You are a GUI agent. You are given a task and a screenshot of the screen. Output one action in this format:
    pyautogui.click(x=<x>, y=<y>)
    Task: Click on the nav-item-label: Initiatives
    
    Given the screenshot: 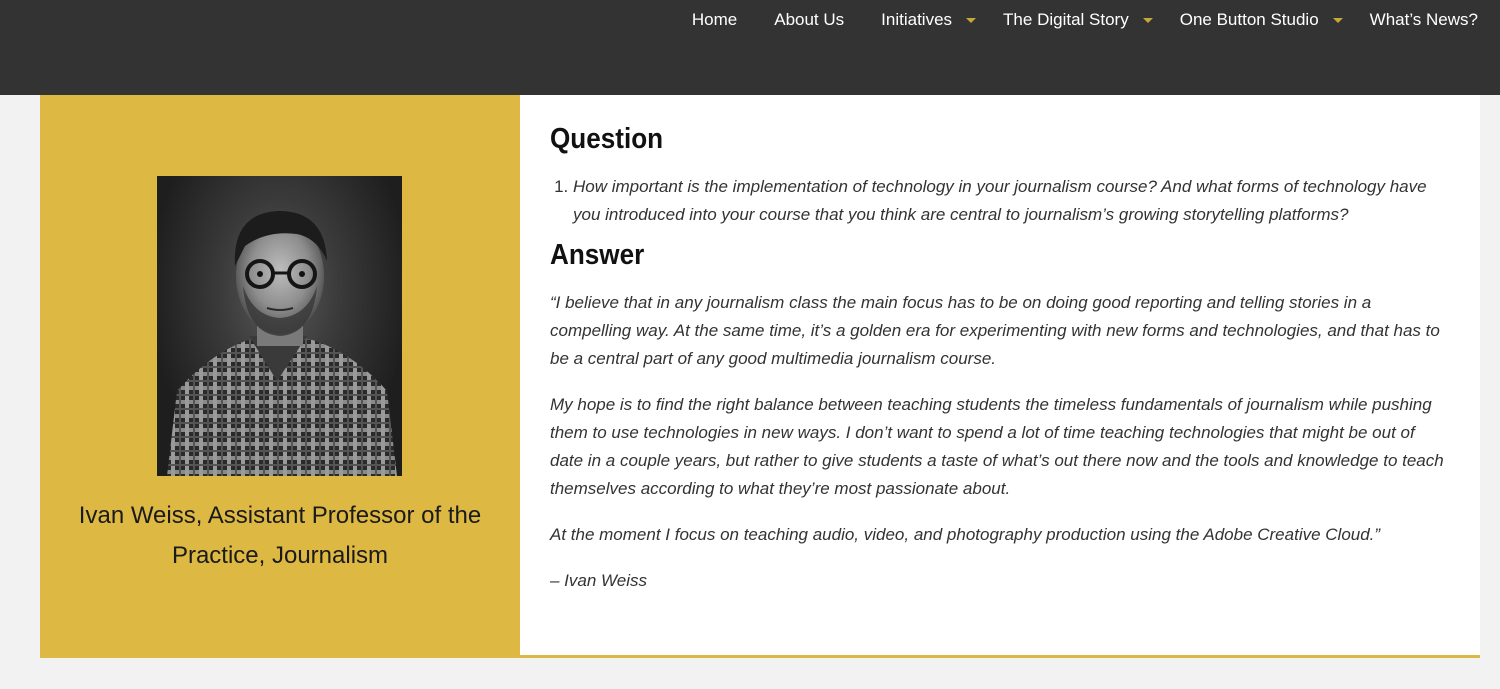 What is the action you would take?
    pyautogui.click(x=917, y=19)
    